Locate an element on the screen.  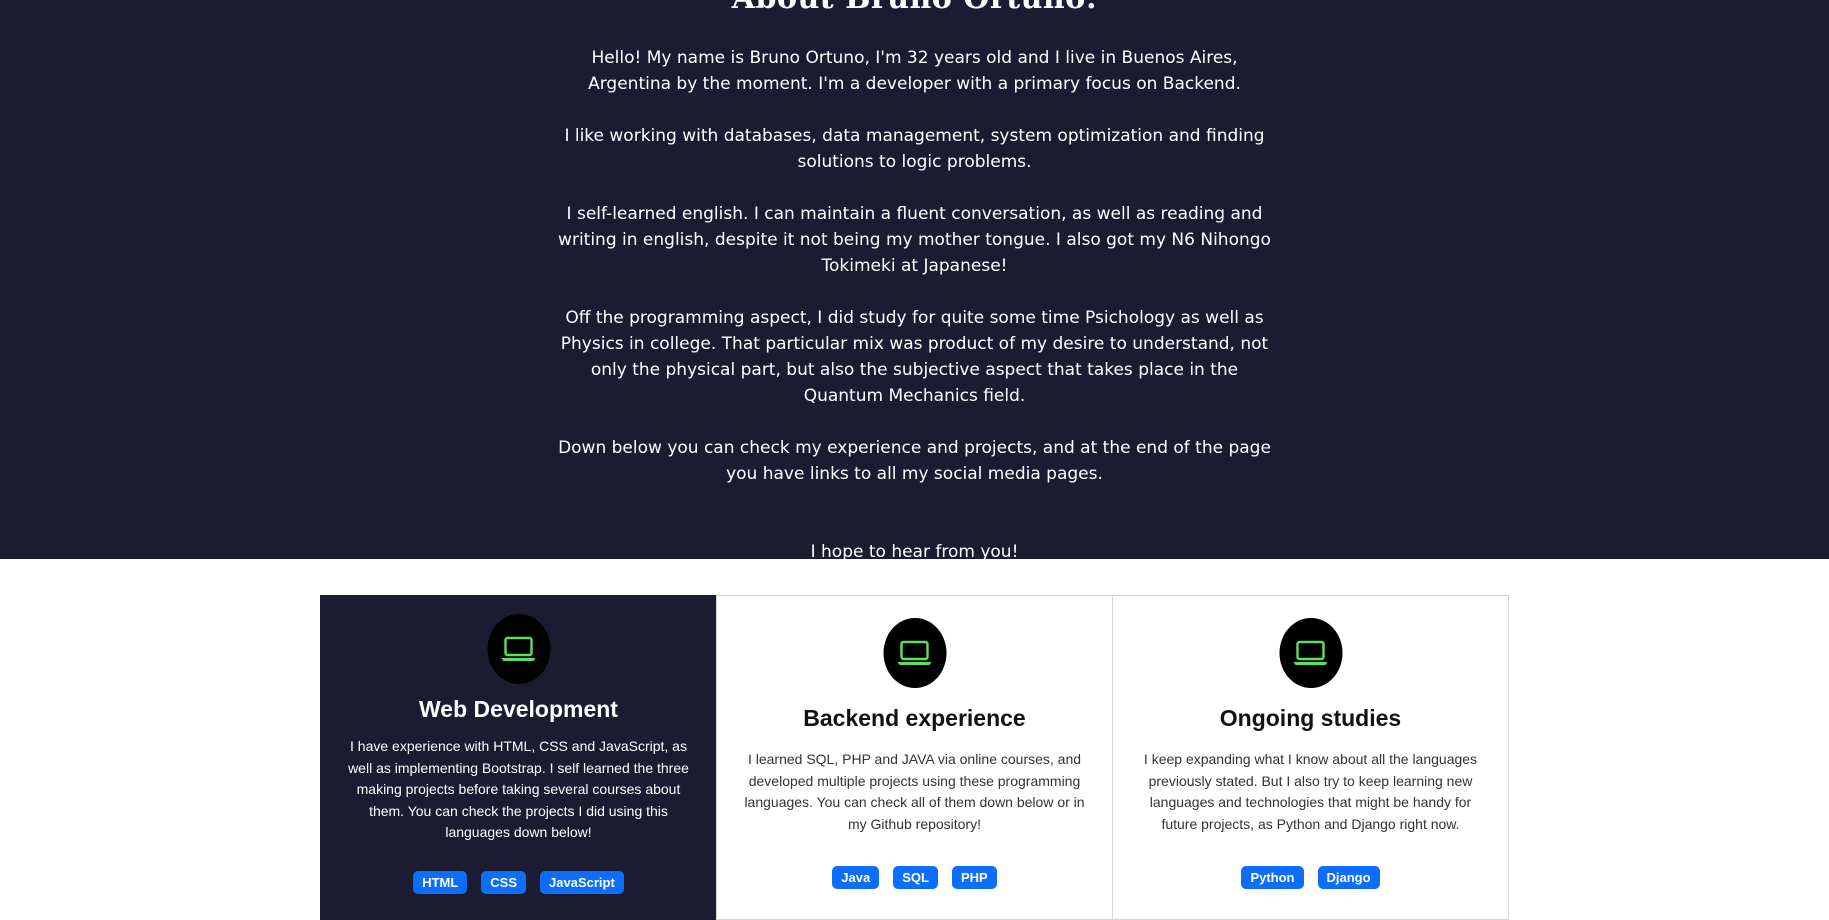
card-title: Ongoing studies is located at coordinates (1310, 718).